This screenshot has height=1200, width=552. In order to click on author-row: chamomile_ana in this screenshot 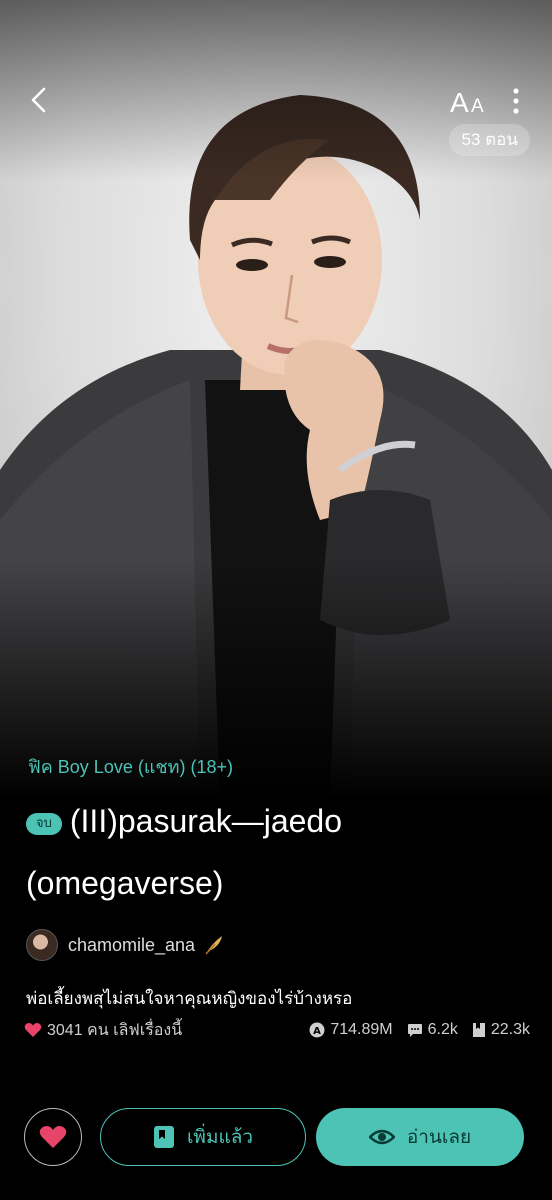, I will do `click(125, 945)`.